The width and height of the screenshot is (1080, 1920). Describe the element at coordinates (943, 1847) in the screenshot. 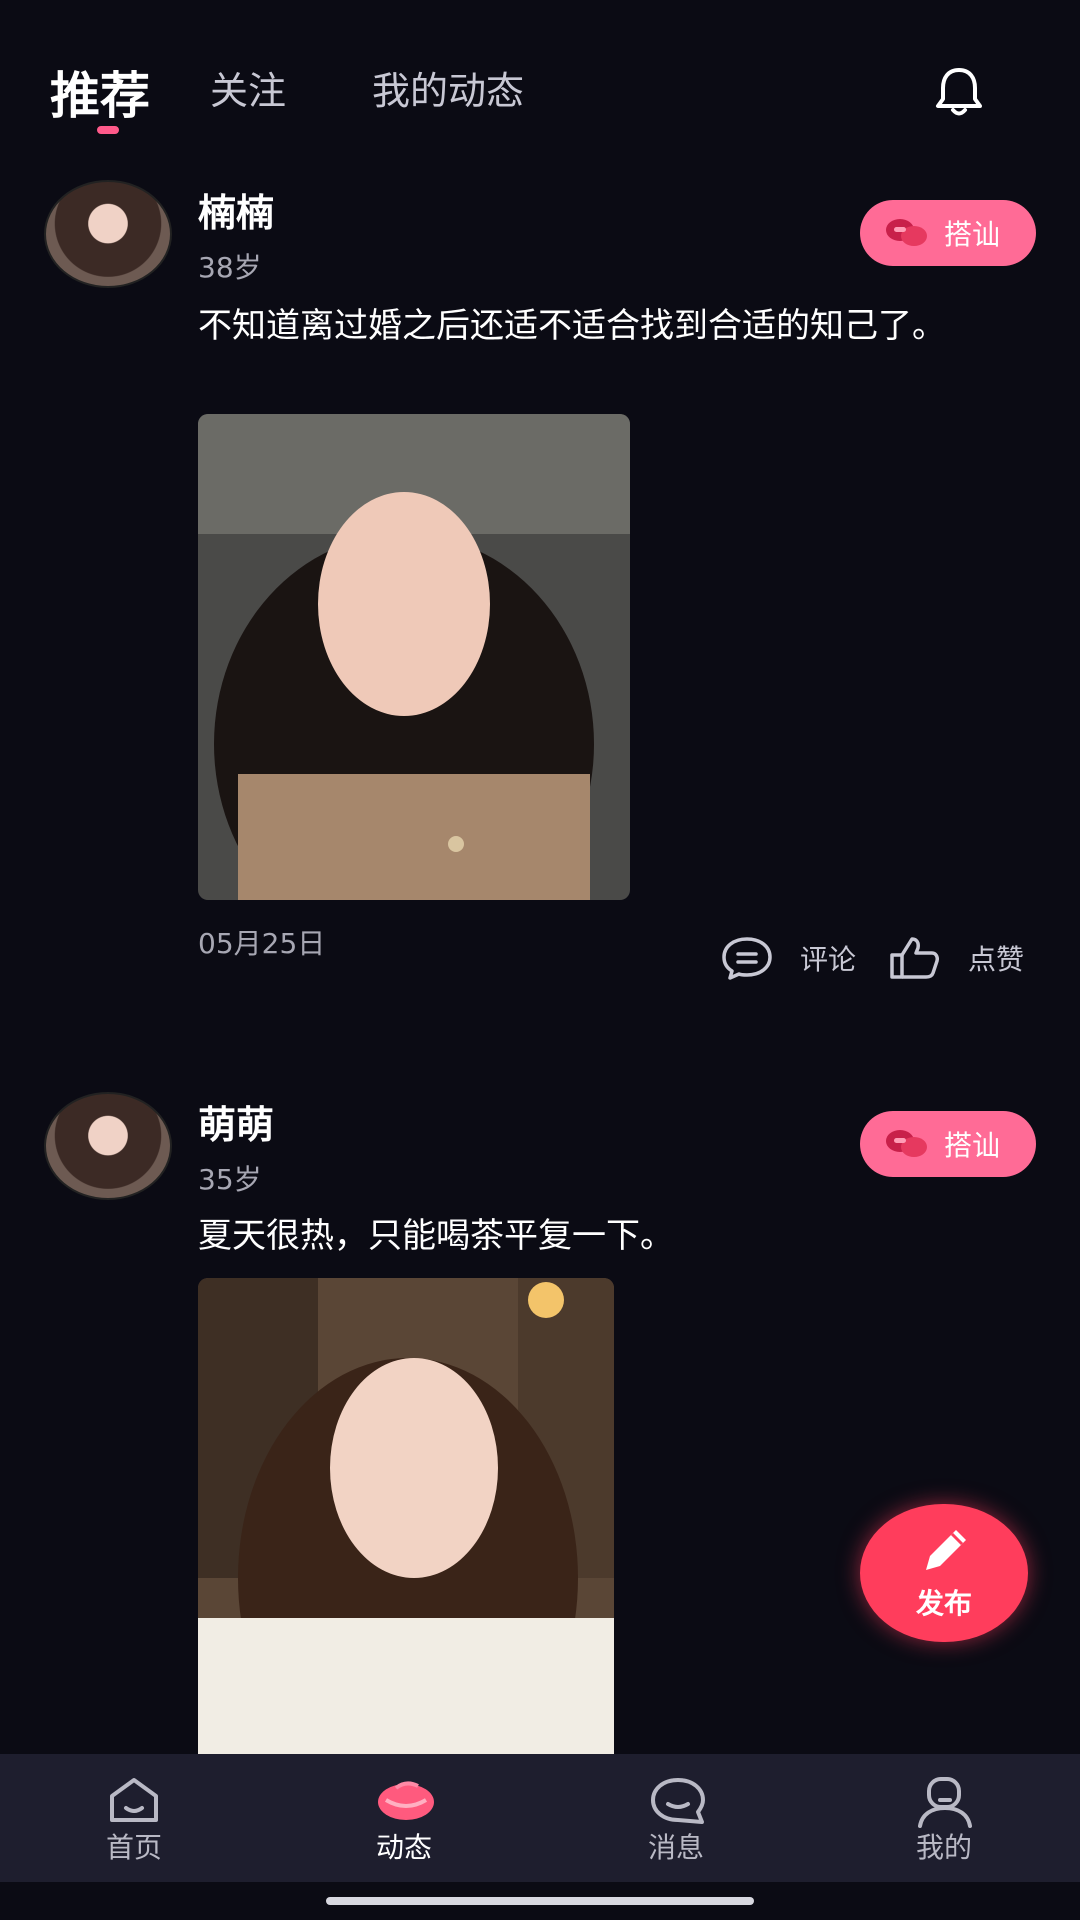

I see `nav-profile-label: 我的` at that location.